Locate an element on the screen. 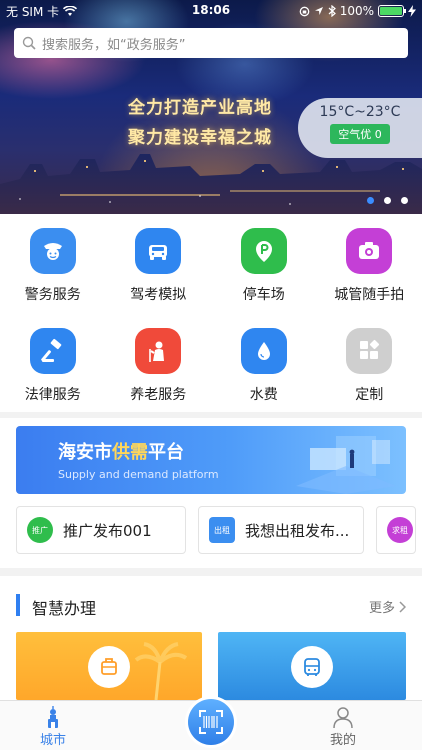 Image resolution: width=422 pixels, height=750 pixels. service-label: 定制 is located at coordinates (369, 395).